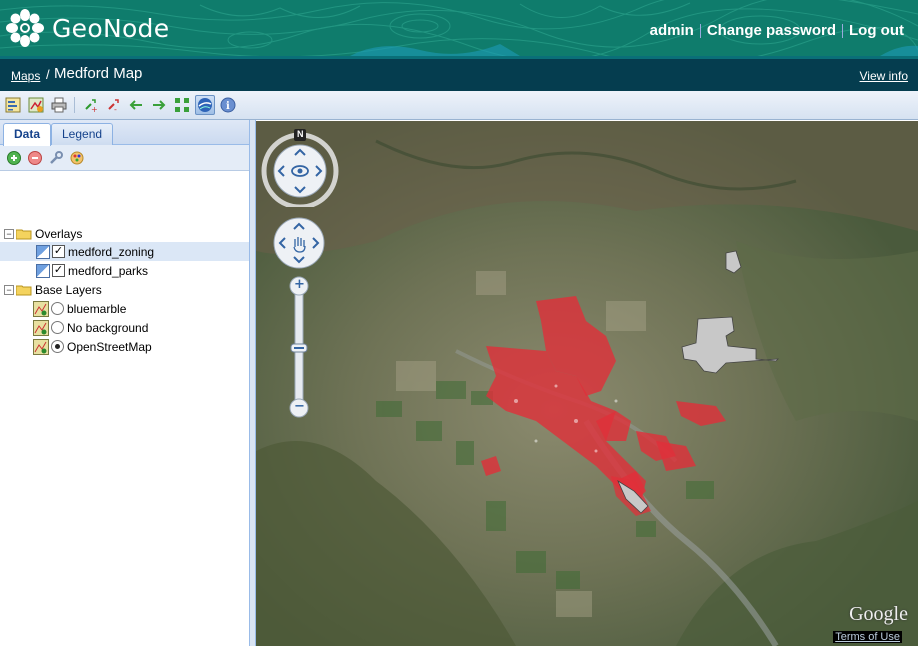 This screenshot has width=918, height=646. I want to click on print-icon, so click(59, 105).